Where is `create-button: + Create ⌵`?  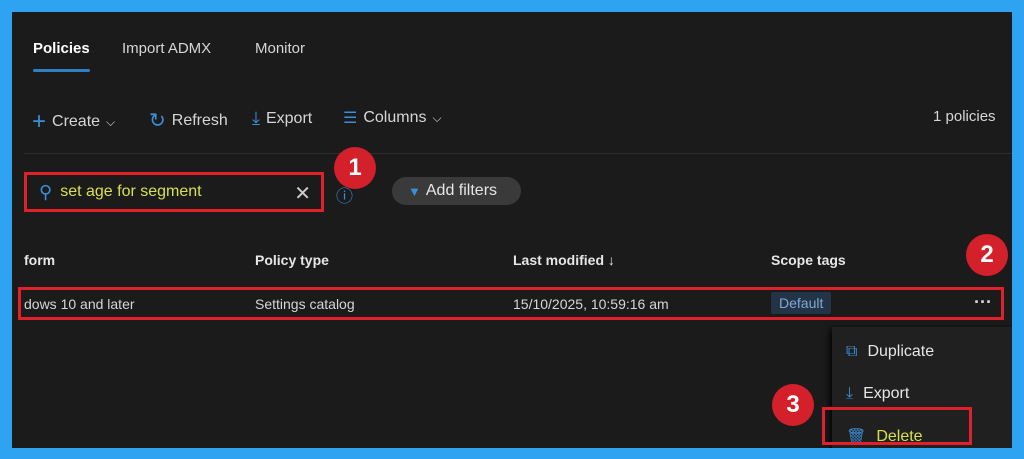
create-button: + Create ⌵ is located at coordinates (73, 122).